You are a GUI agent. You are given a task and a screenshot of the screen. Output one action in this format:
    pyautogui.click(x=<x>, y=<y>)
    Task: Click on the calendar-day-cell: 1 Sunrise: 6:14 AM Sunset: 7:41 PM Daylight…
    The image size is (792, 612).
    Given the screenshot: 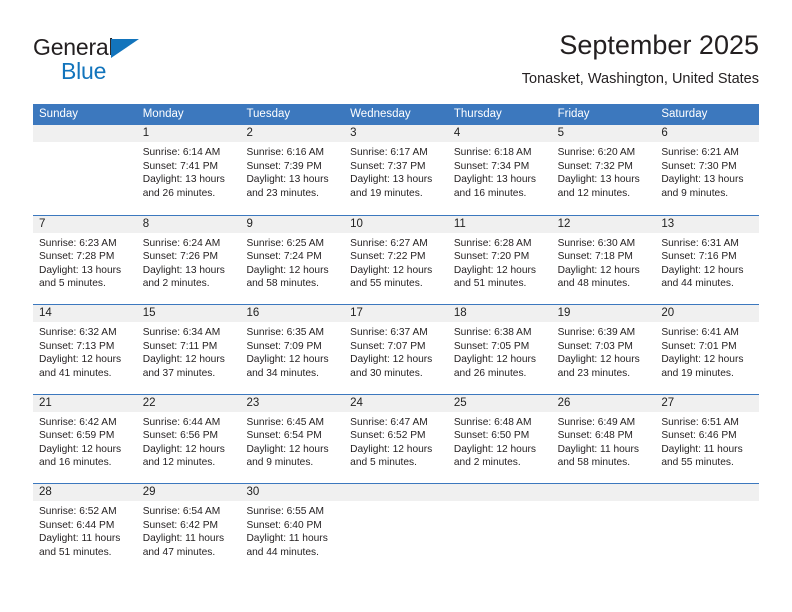 What is the action you would take?
    pyautogui.click(x=188, y=170)
    